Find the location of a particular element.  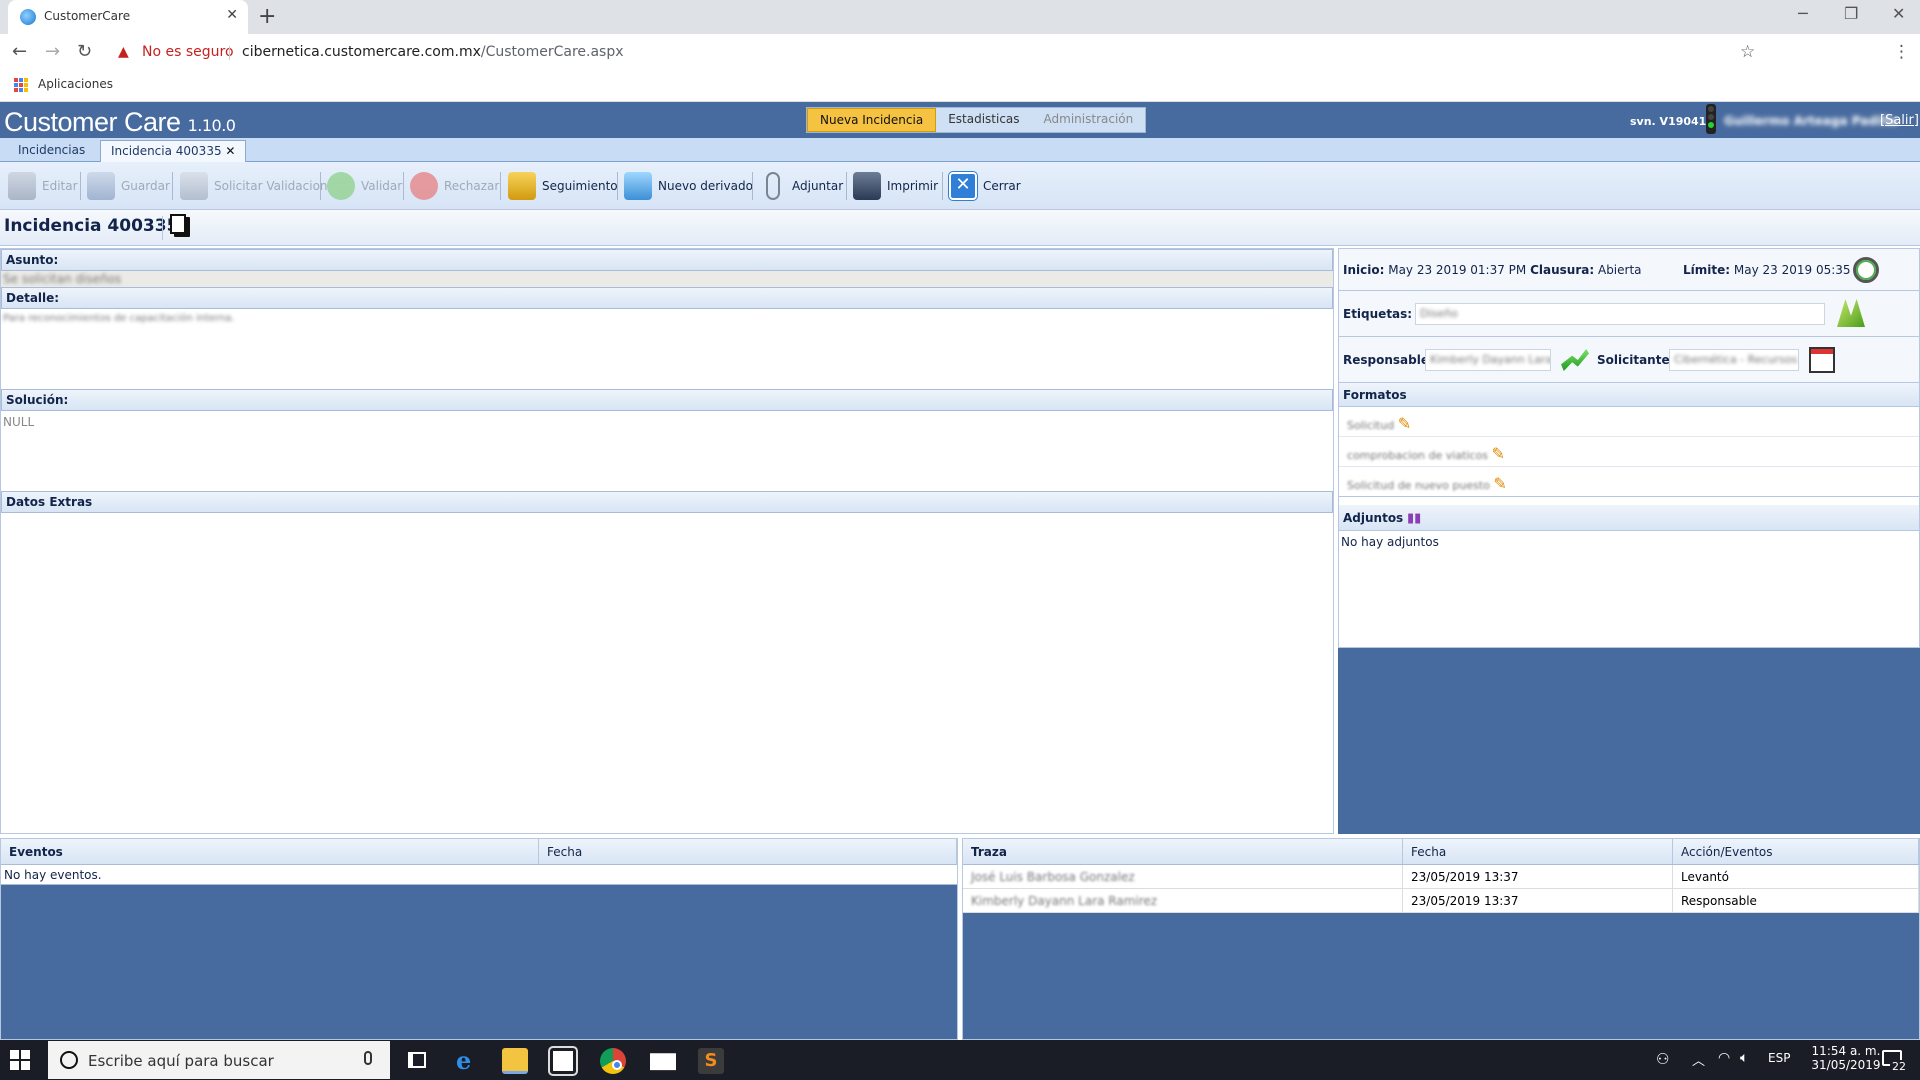

solicitante-input: Cibernética - Recursos H is located at coordinates (1734, 360).